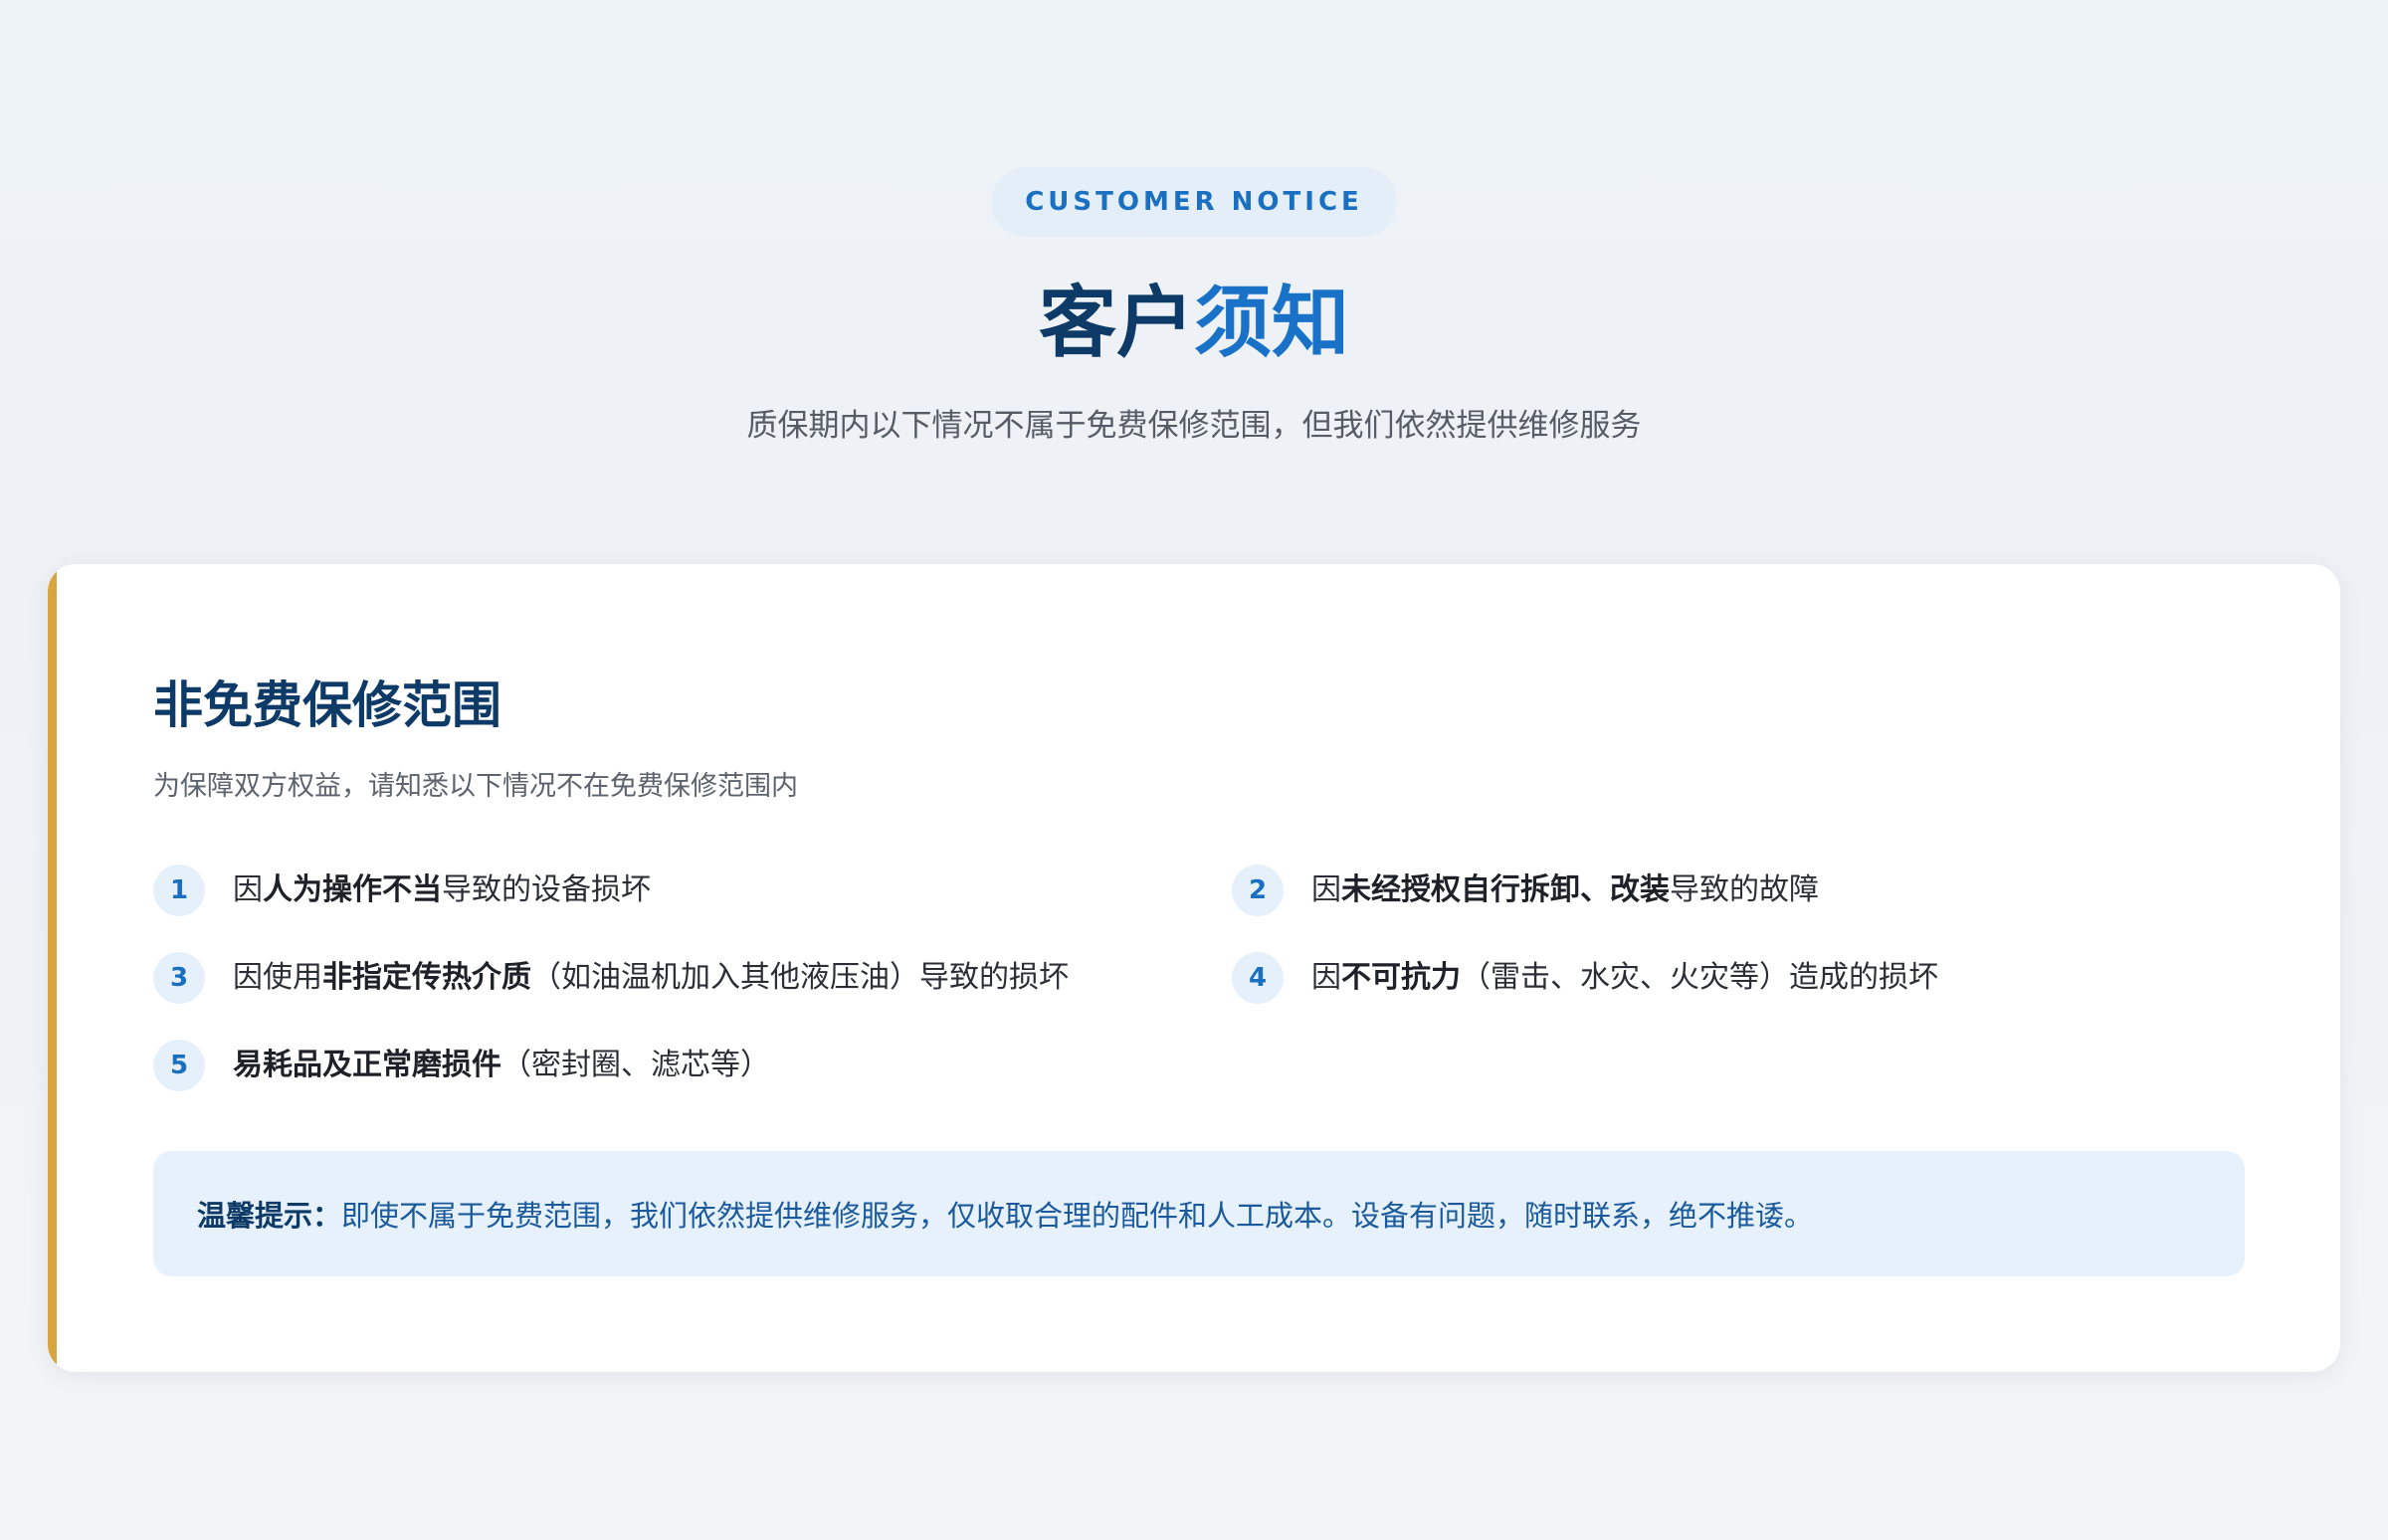  What do you see at coordinates (1194, 426) in the screenshot?
I see `page-subtitle: 质保期内以下情况不属于免费保修范围，但我们依然提供维修服务` at bounding box center [1194, 426].